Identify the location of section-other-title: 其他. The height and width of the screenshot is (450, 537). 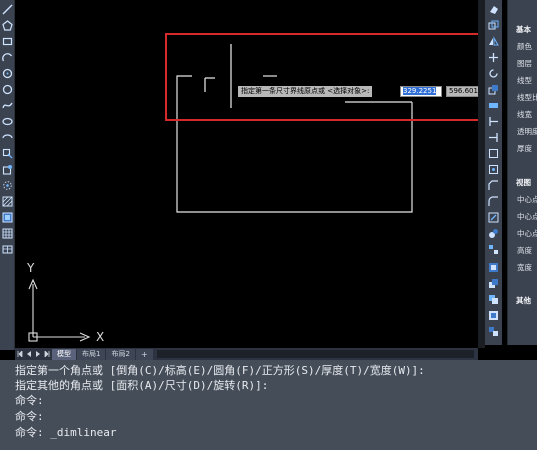
(523, 300).